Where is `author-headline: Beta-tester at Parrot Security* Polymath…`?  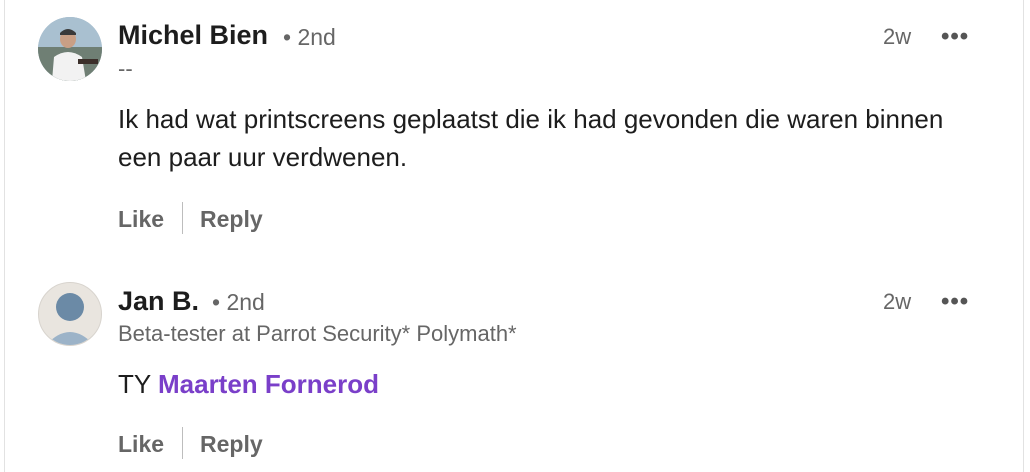 author-headline: Beta-tester at Parrot Security* Polymath… is located at coordinates (317, 333).